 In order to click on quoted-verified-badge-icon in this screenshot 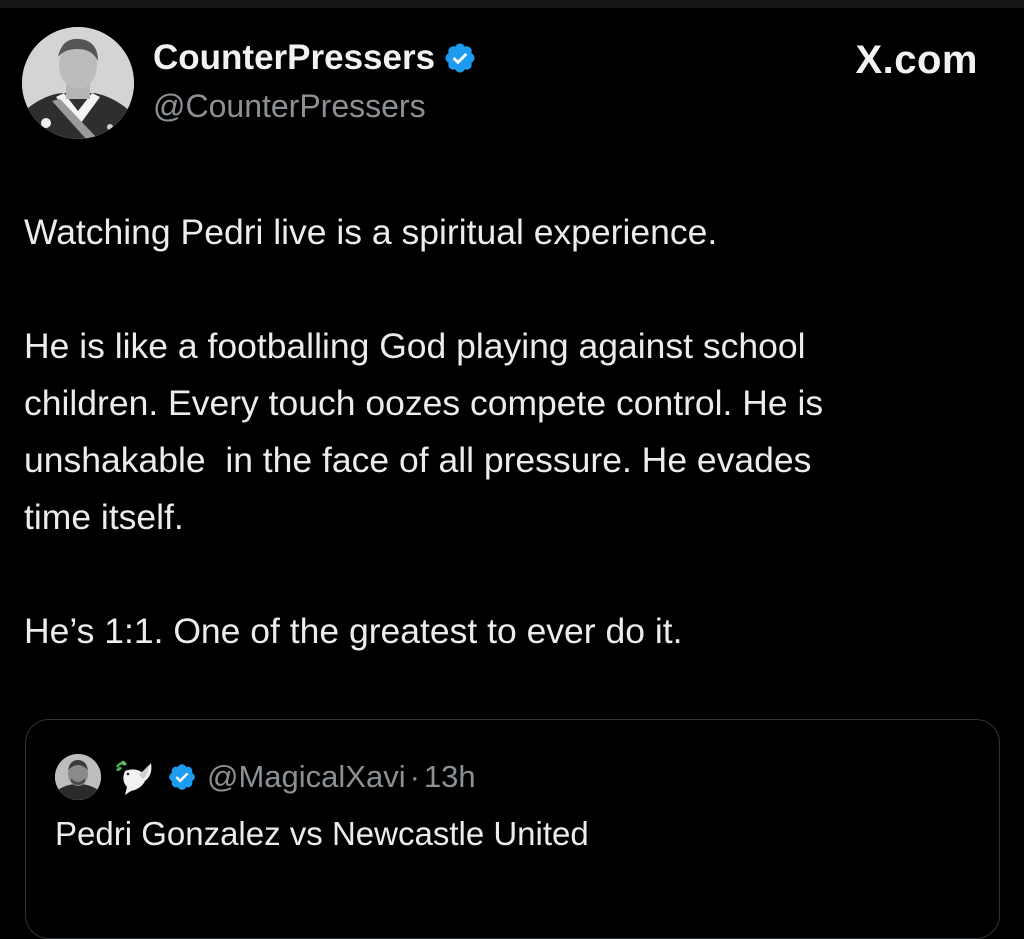, I will do `click(182, 777)`.